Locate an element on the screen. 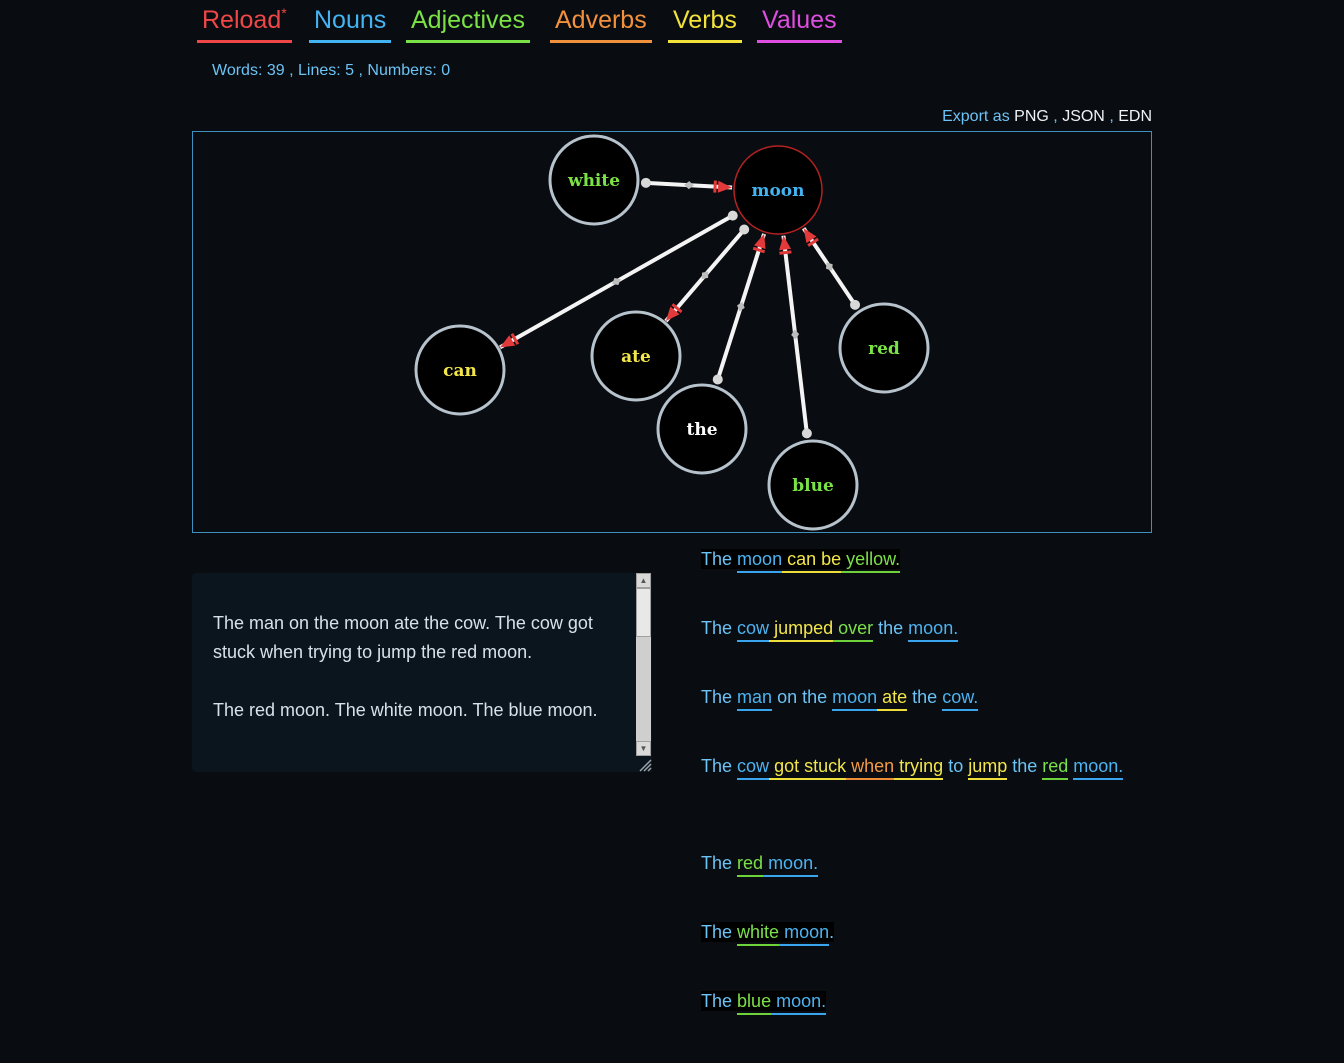 Image resolution: width=1344 pixels, height=1063 pixels. node-red: red is located at coordinates (884, 348).